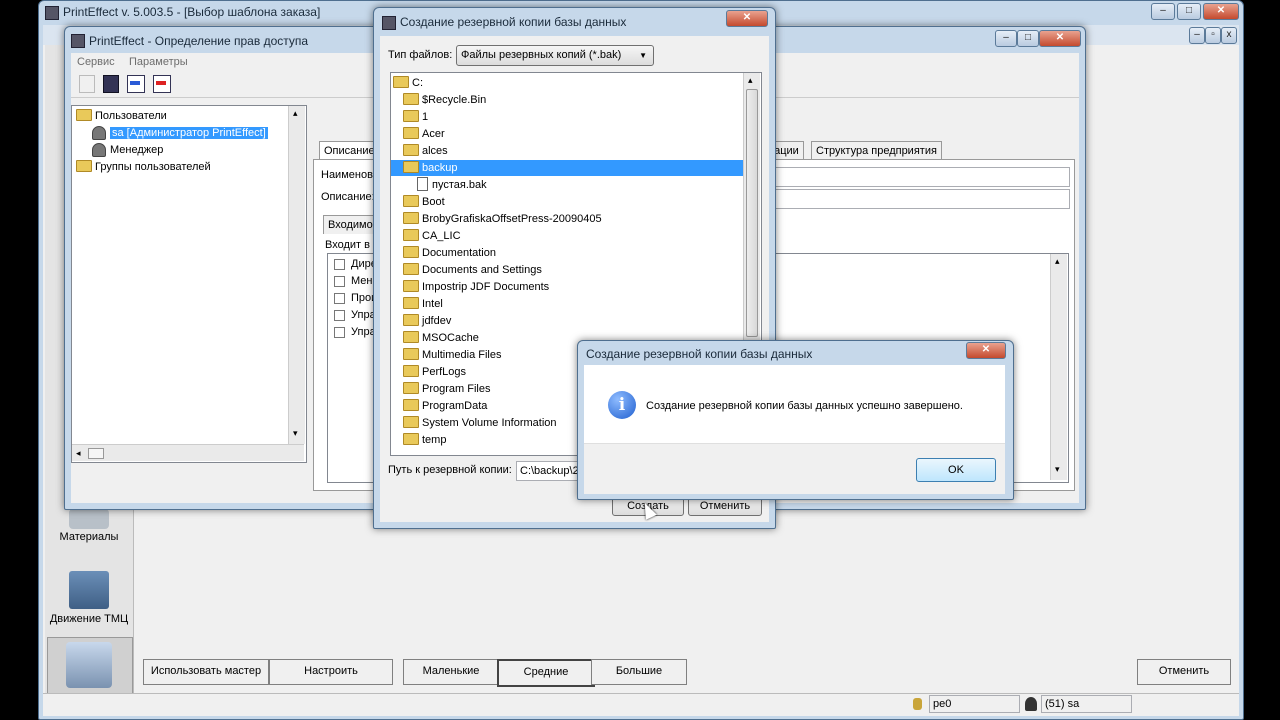  What do you see at coordinates (555, 55) in the screenshot?
I see `filetype-select: Файлы резервных копий (*.bak) ▼` at bounding box center [555, 55].